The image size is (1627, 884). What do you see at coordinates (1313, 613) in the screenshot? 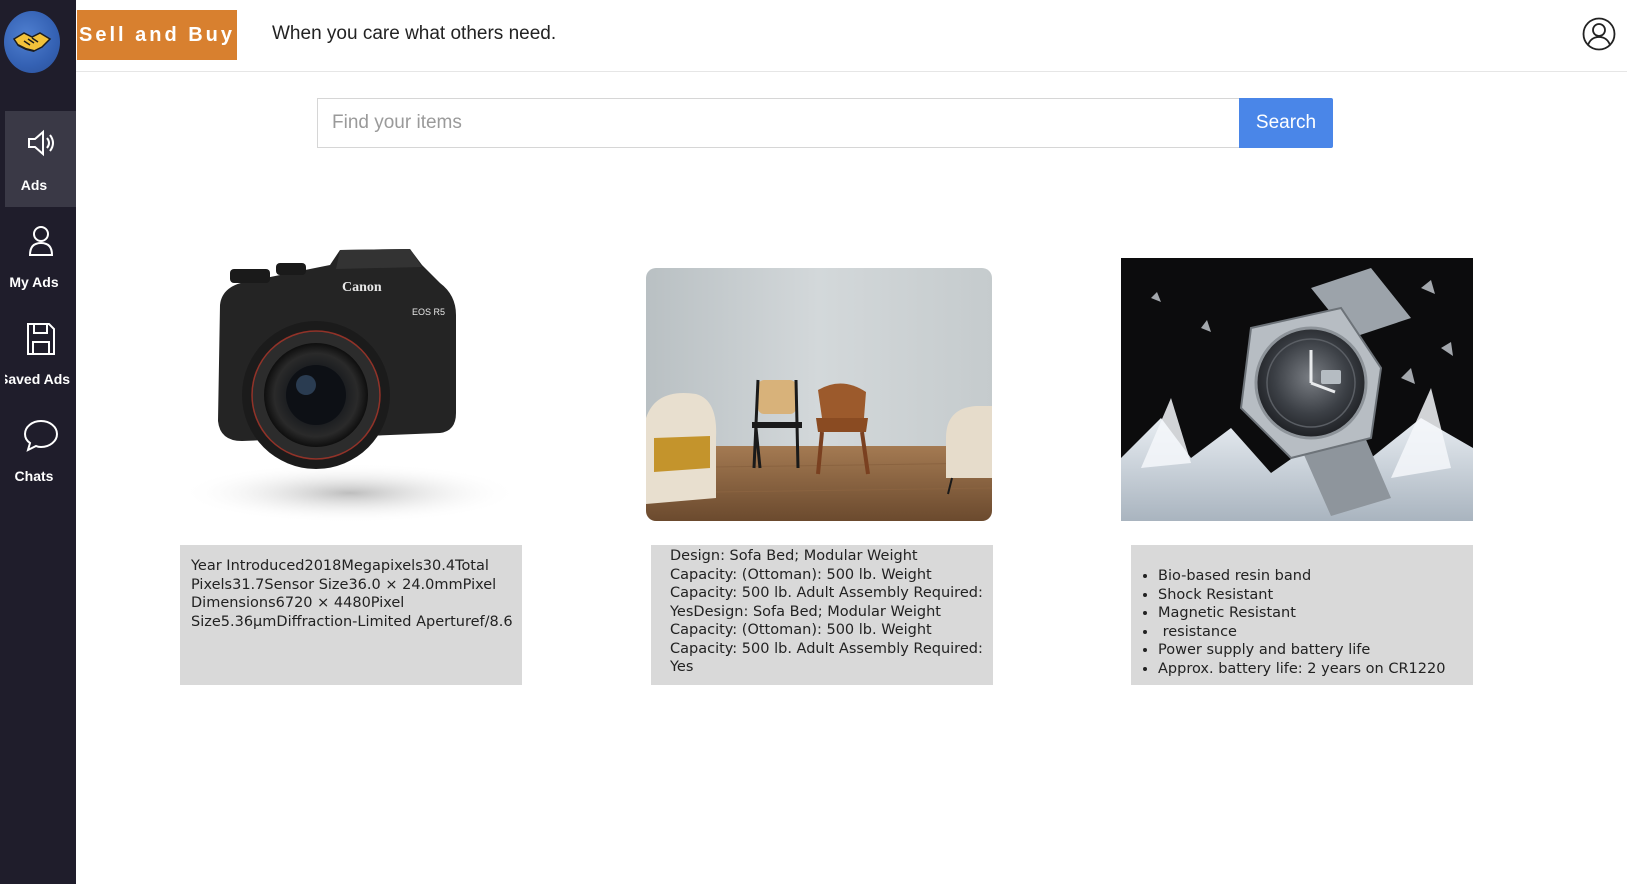
I see `feature-list-item: Magnetic Resistant` at bounding box center [1313, 613].